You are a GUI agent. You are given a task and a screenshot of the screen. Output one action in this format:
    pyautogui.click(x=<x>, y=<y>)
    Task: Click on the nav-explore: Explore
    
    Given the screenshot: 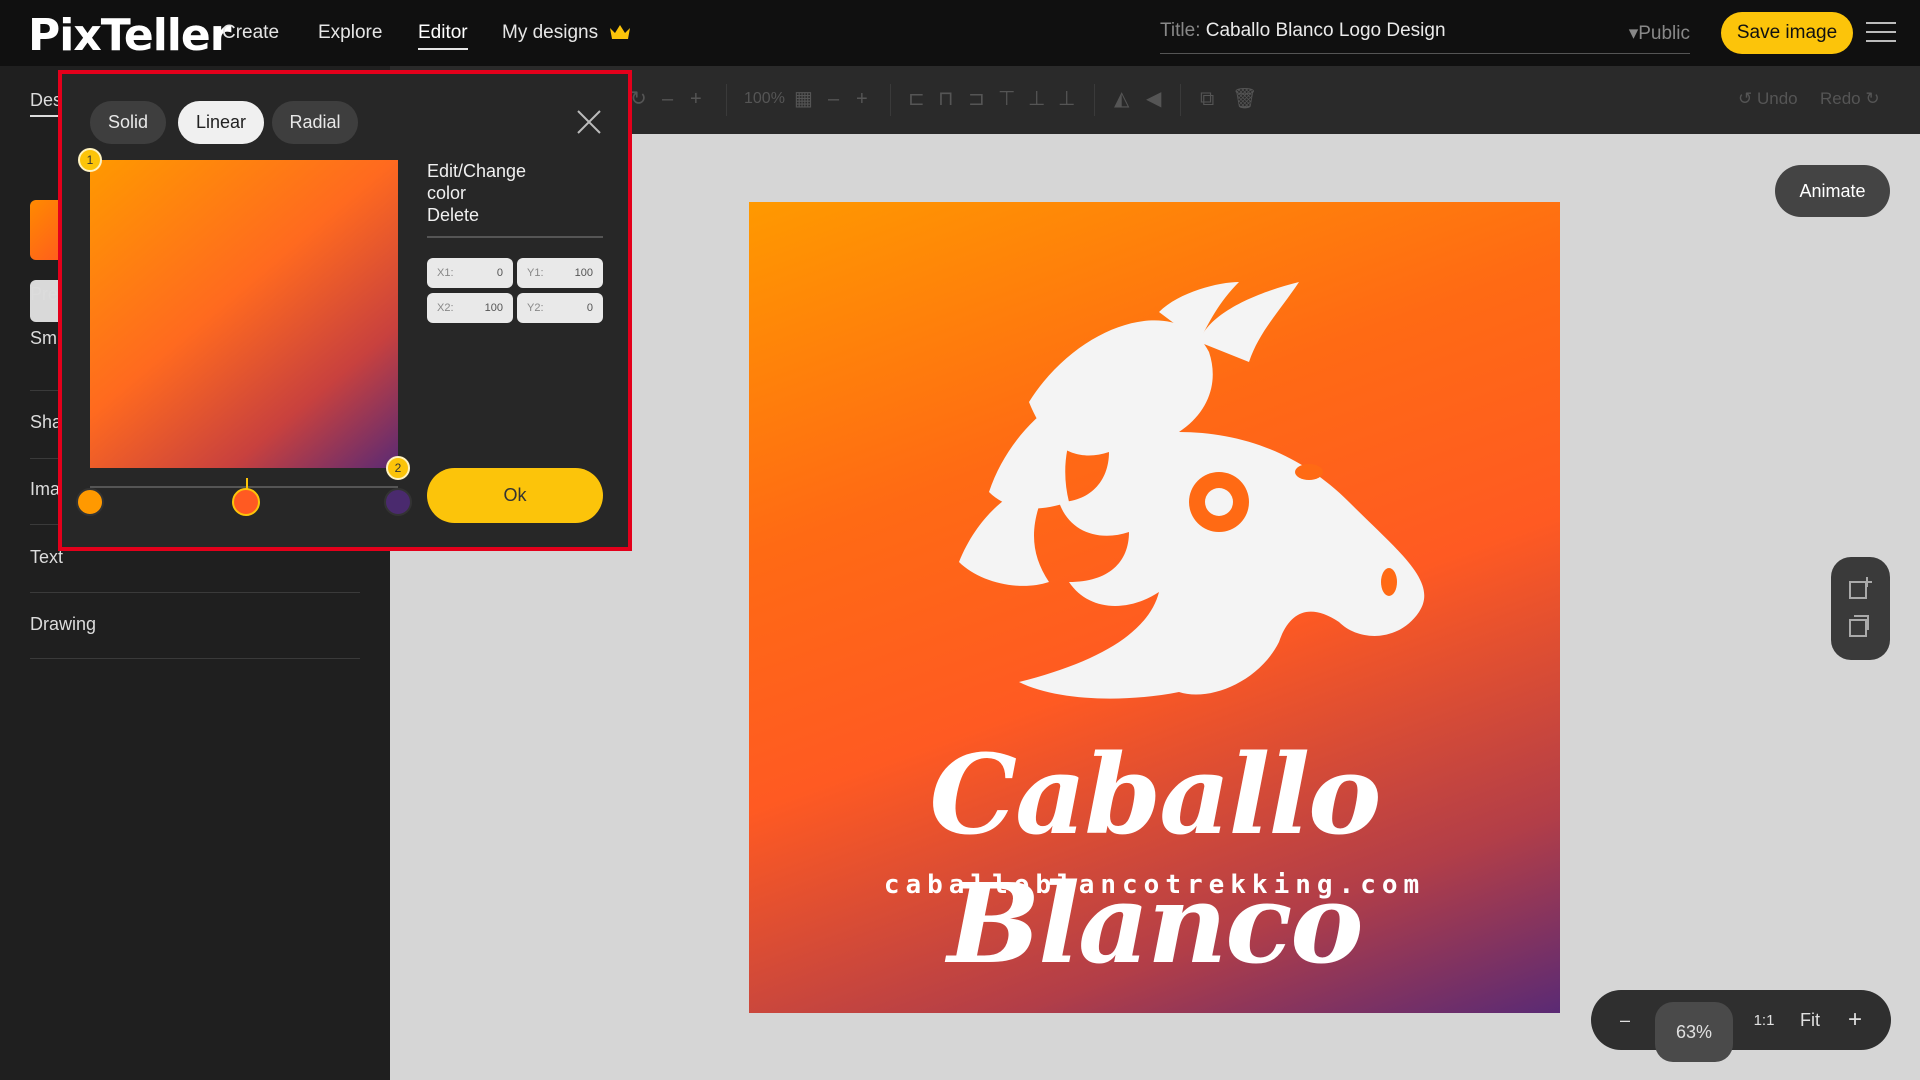 What is the action you would take?
    pyautogui.click(x=350, y=33)
    